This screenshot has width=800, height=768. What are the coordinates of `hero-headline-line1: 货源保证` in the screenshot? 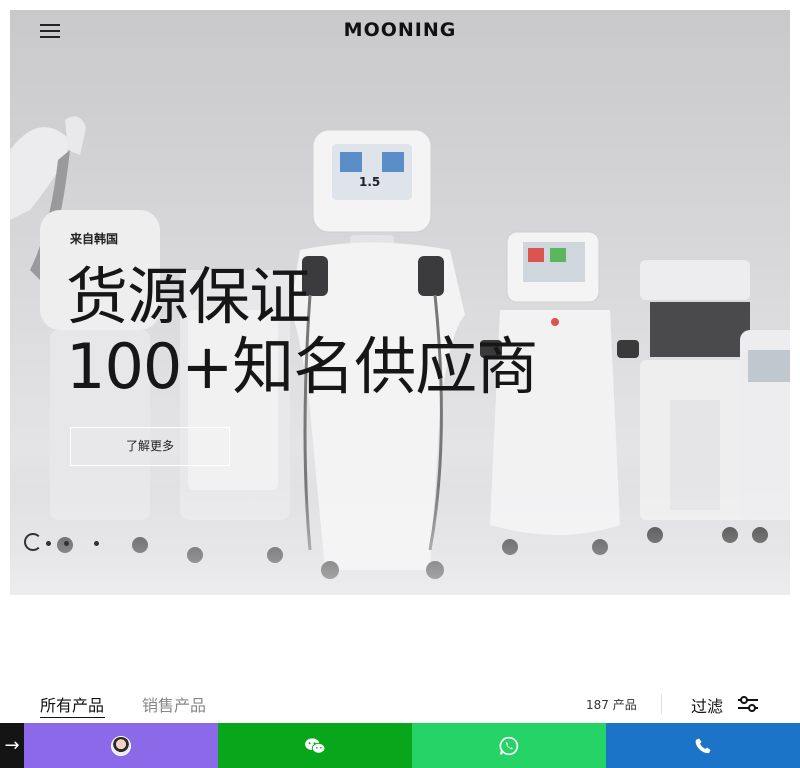 It's located at (188, 296).